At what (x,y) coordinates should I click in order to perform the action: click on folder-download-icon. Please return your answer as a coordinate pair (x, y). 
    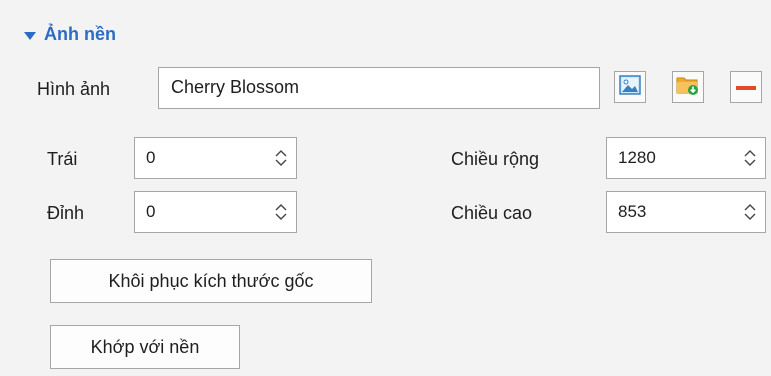
    Looking at the image, I should click on (688, 87).